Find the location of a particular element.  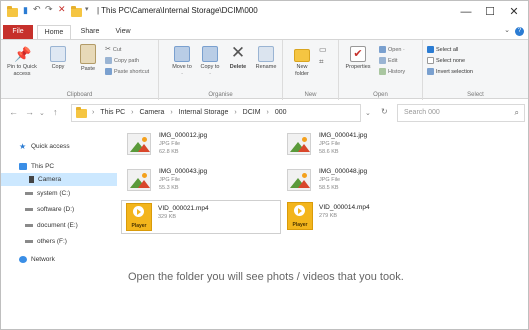

address-folder-icon is located at coordinates (81, 112).